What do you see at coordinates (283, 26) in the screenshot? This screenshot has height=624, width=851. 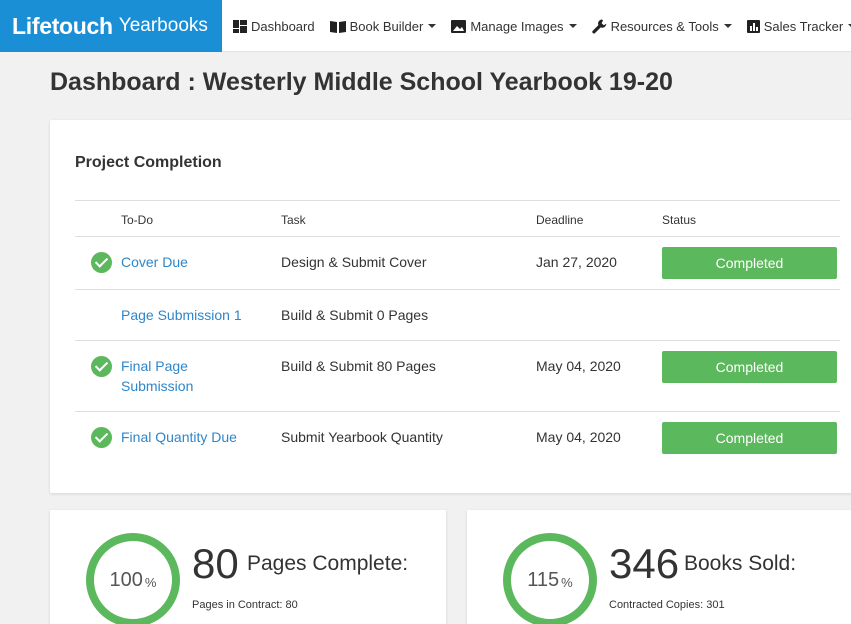 I see `nav-dashboard-label: Dashboard` at bounding box center [283, 26].